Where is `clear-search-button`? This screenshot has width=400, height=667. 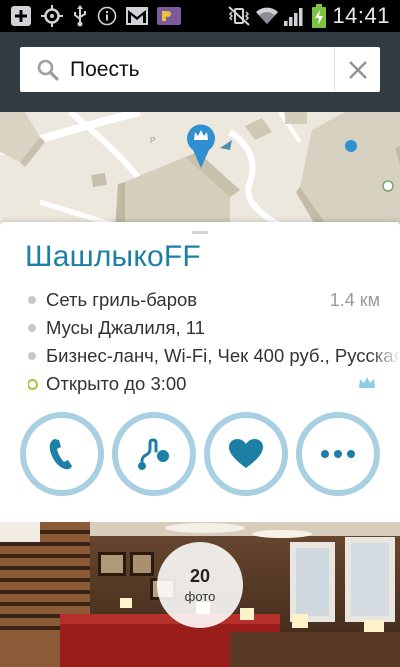
clear-search-button is located at coordinates (357, 69).